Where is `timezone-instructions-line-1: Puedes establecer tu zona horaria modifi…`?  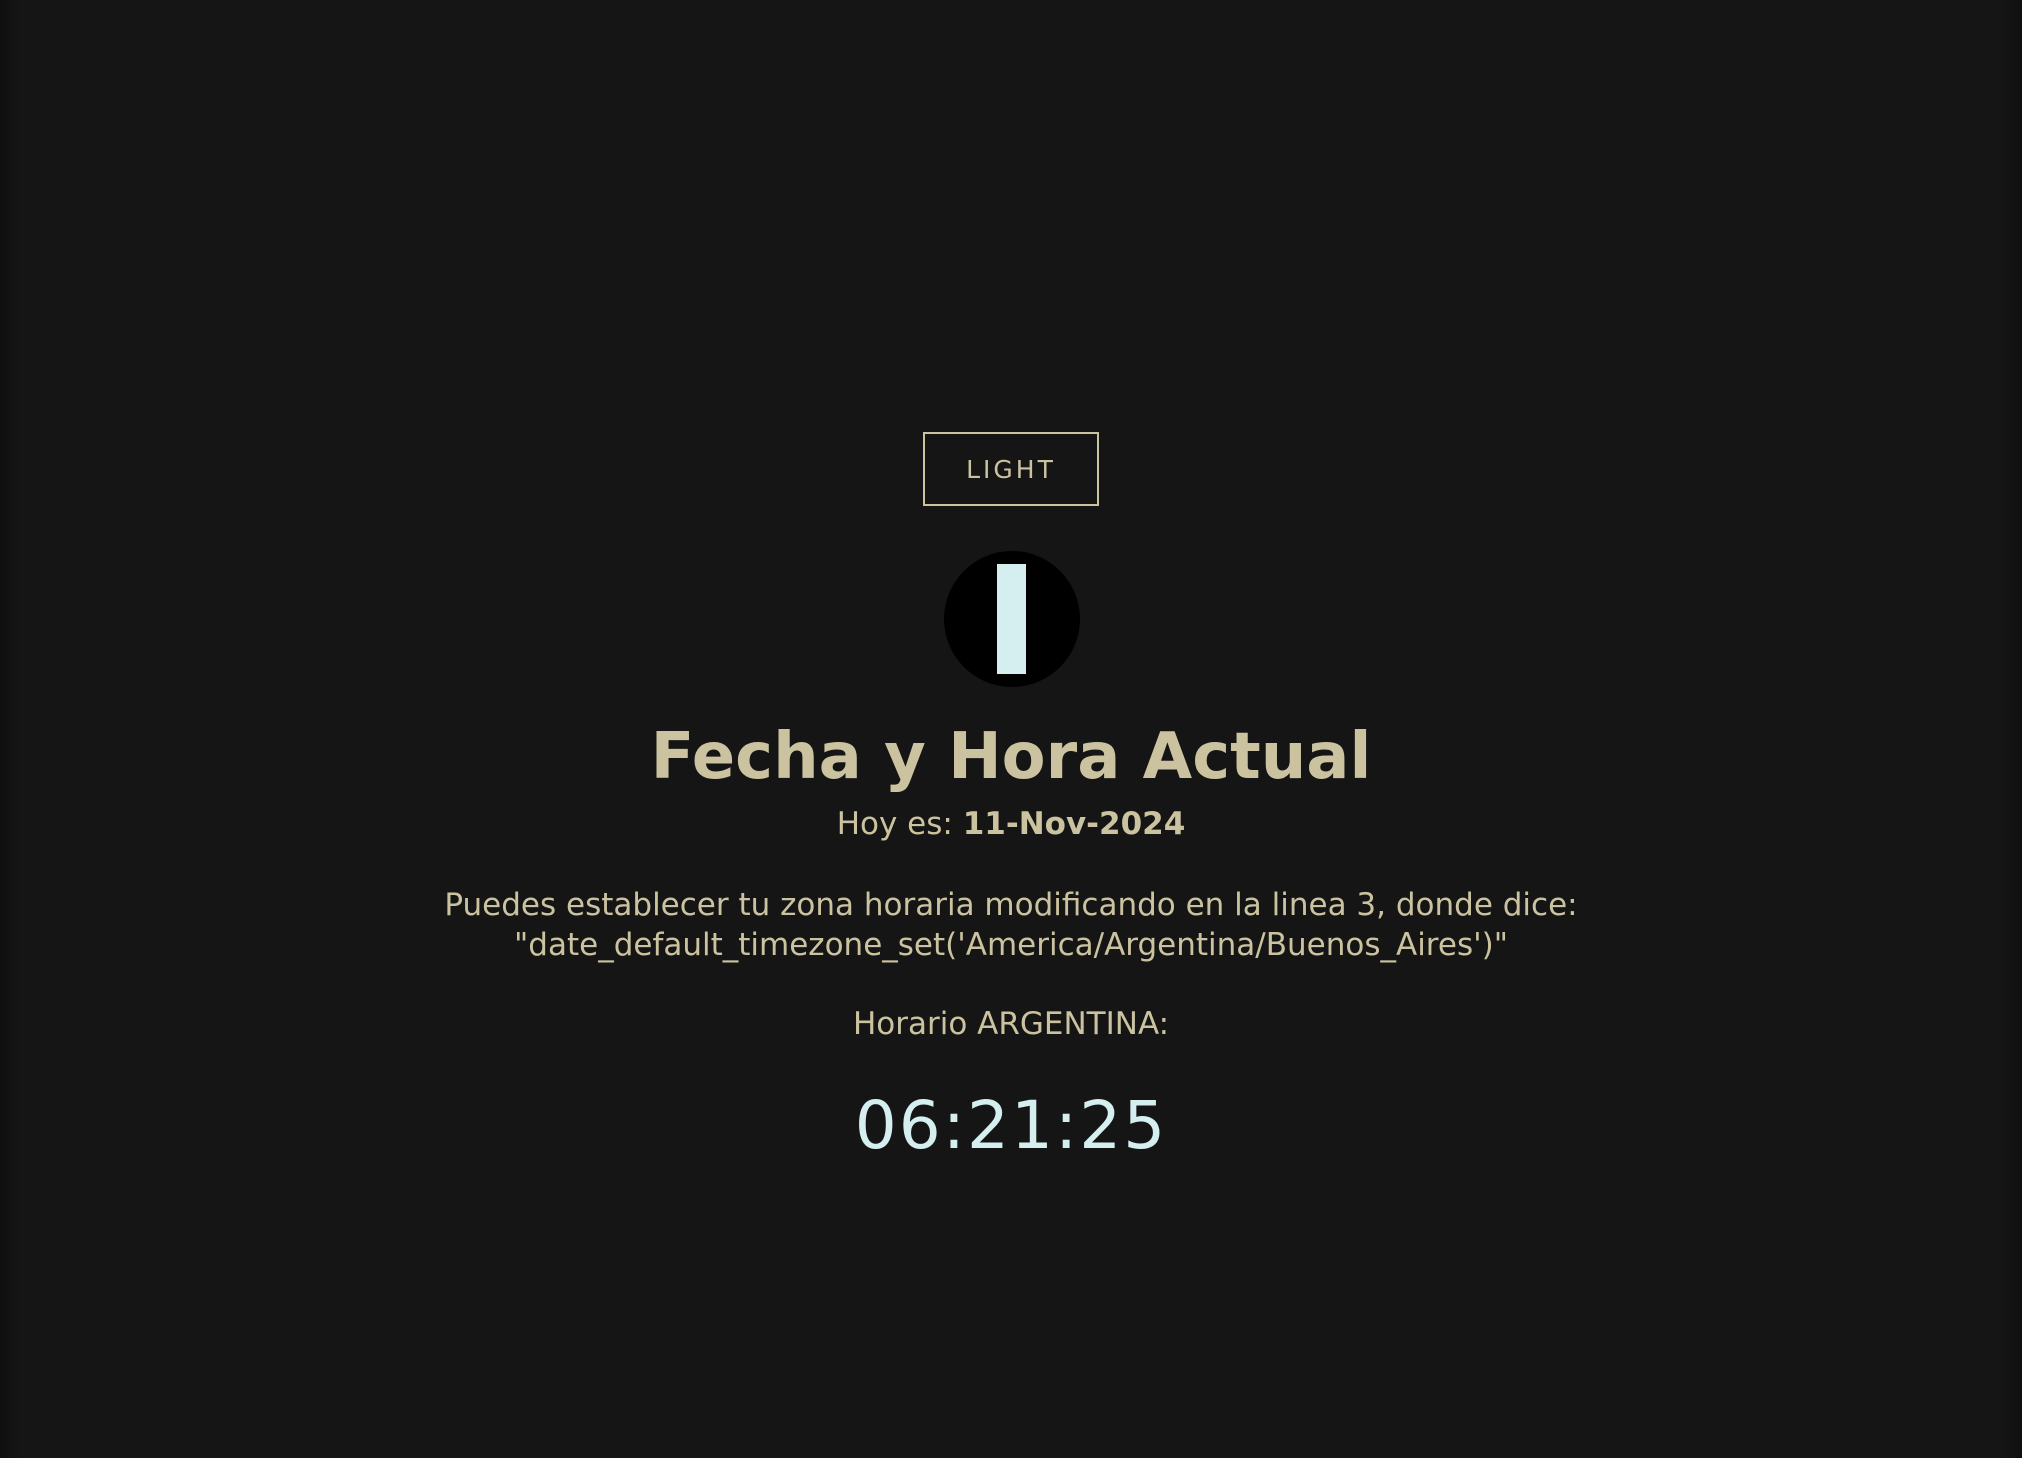
timezone-instructions-line-1: Puedes establecer tu zona horaria modifi… is located at coordinates (1011, 905).